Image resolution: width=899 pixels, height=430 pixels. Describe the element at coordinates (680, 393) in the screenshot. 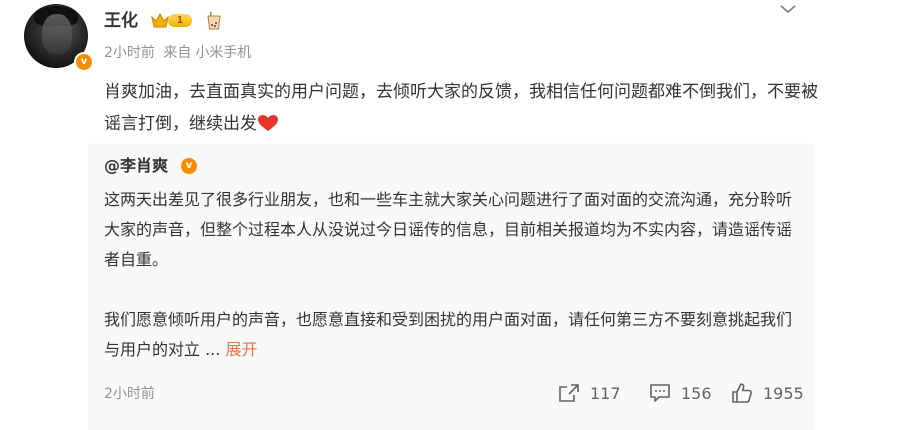

I see `comment-button: 156` at that location.